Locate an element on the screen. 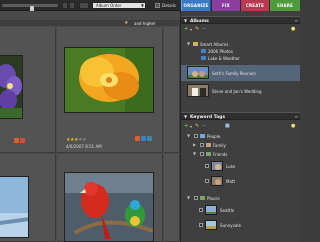  tag-category-friends: ▼ Friends is located at coordinates (240, 154).